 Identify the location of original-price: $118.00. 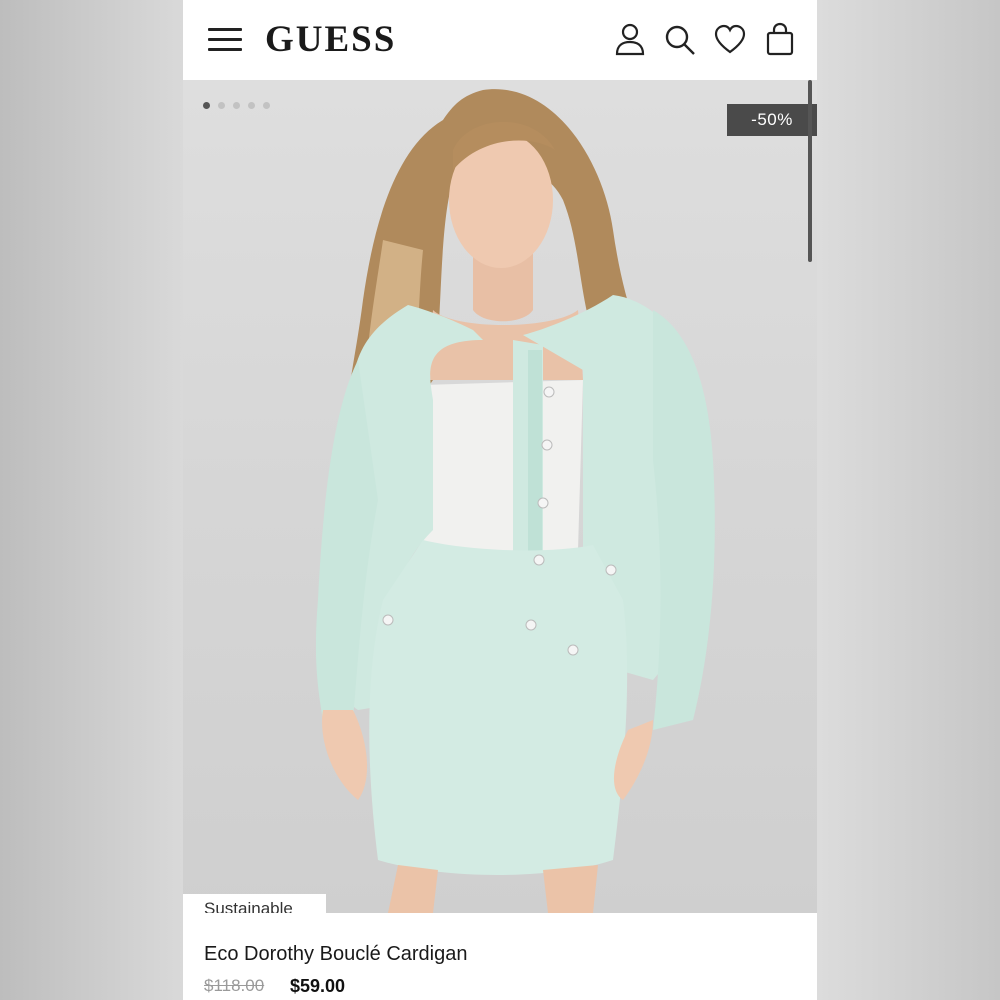
(234, 985).